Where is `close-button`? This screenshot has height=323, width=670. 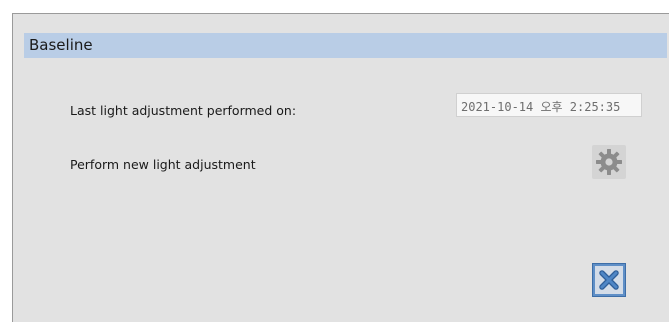
close-button is located at coordinates (609, 280).